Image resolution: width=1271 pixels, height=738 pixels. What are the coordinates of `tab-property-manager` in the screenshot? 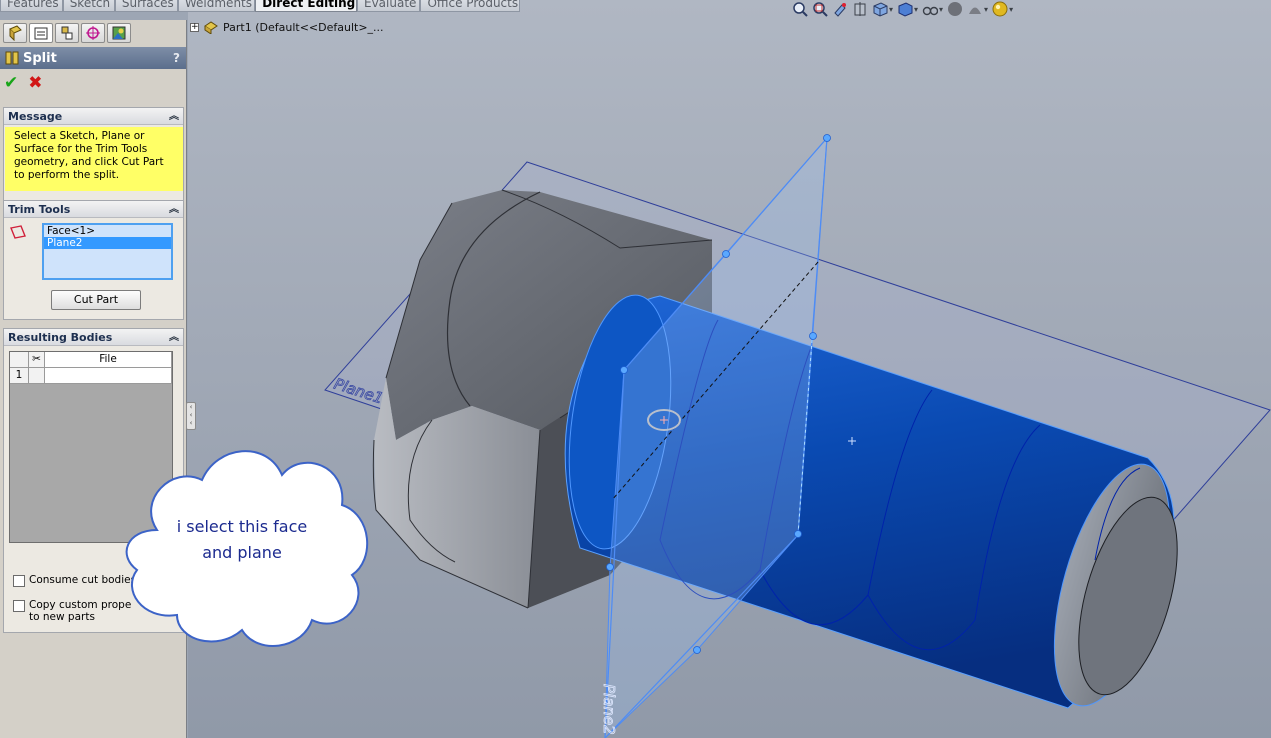 It's located at (41, 33).